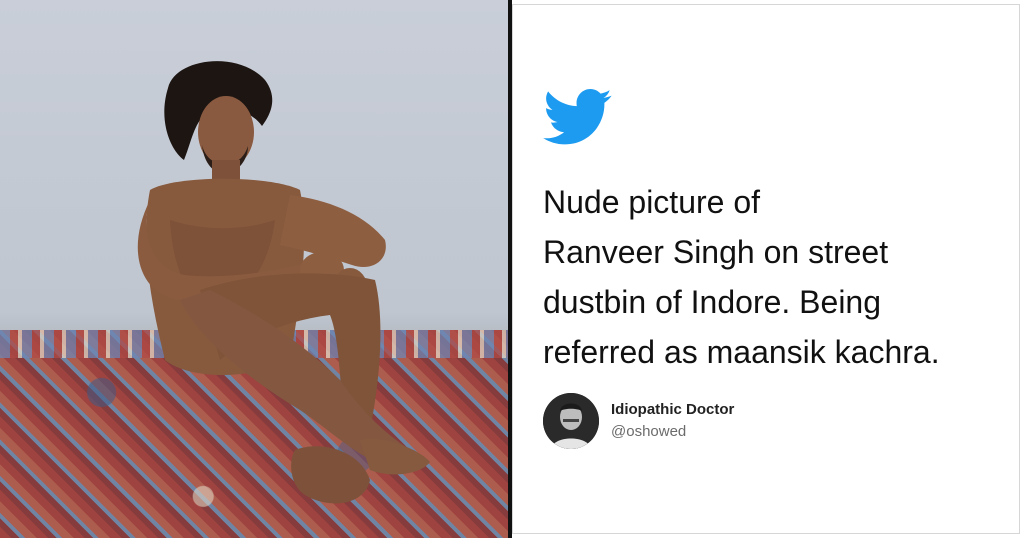 This screenshot has height=538, width=1024. Describe the element at coordinates (648, 431) in the screenshot. I see `author-handle: @oshowed` at that location.